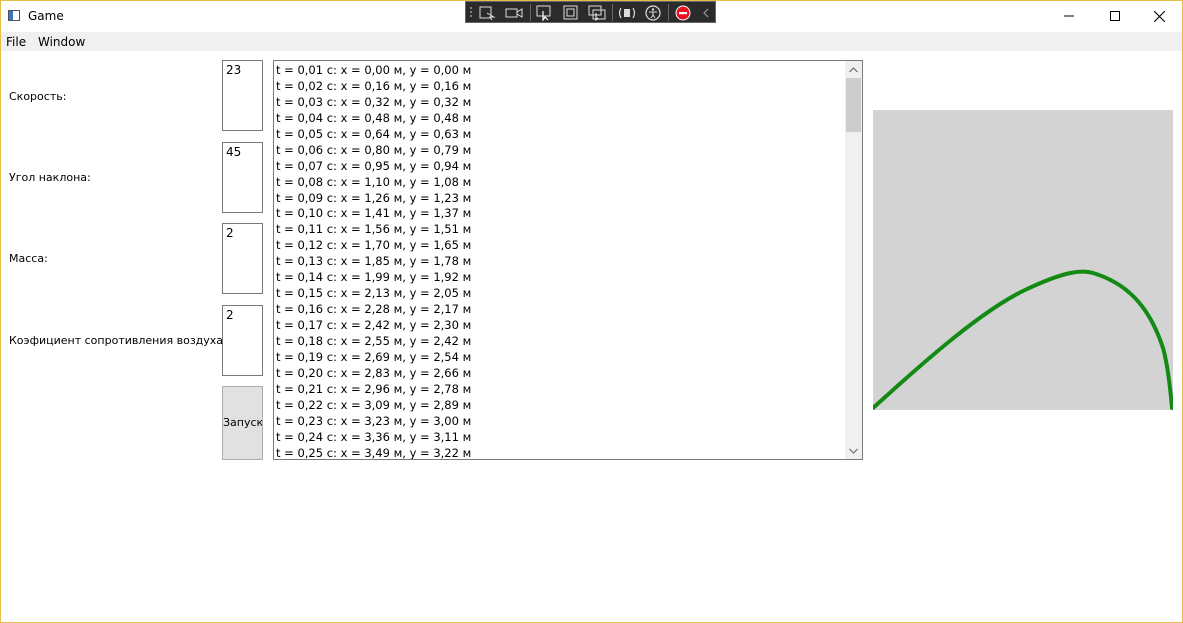  I want to click on run-button: Запуск, so click(242, 423).